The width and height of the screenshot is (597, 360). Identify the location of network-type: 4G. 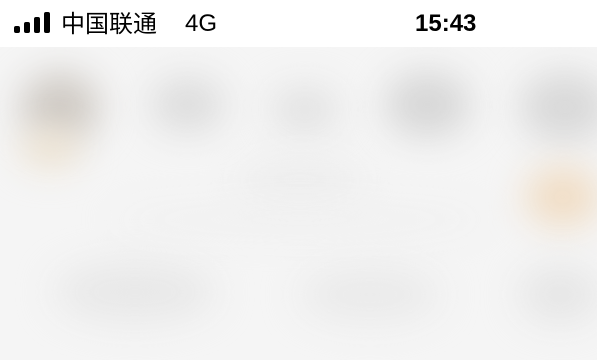
(201, 23).